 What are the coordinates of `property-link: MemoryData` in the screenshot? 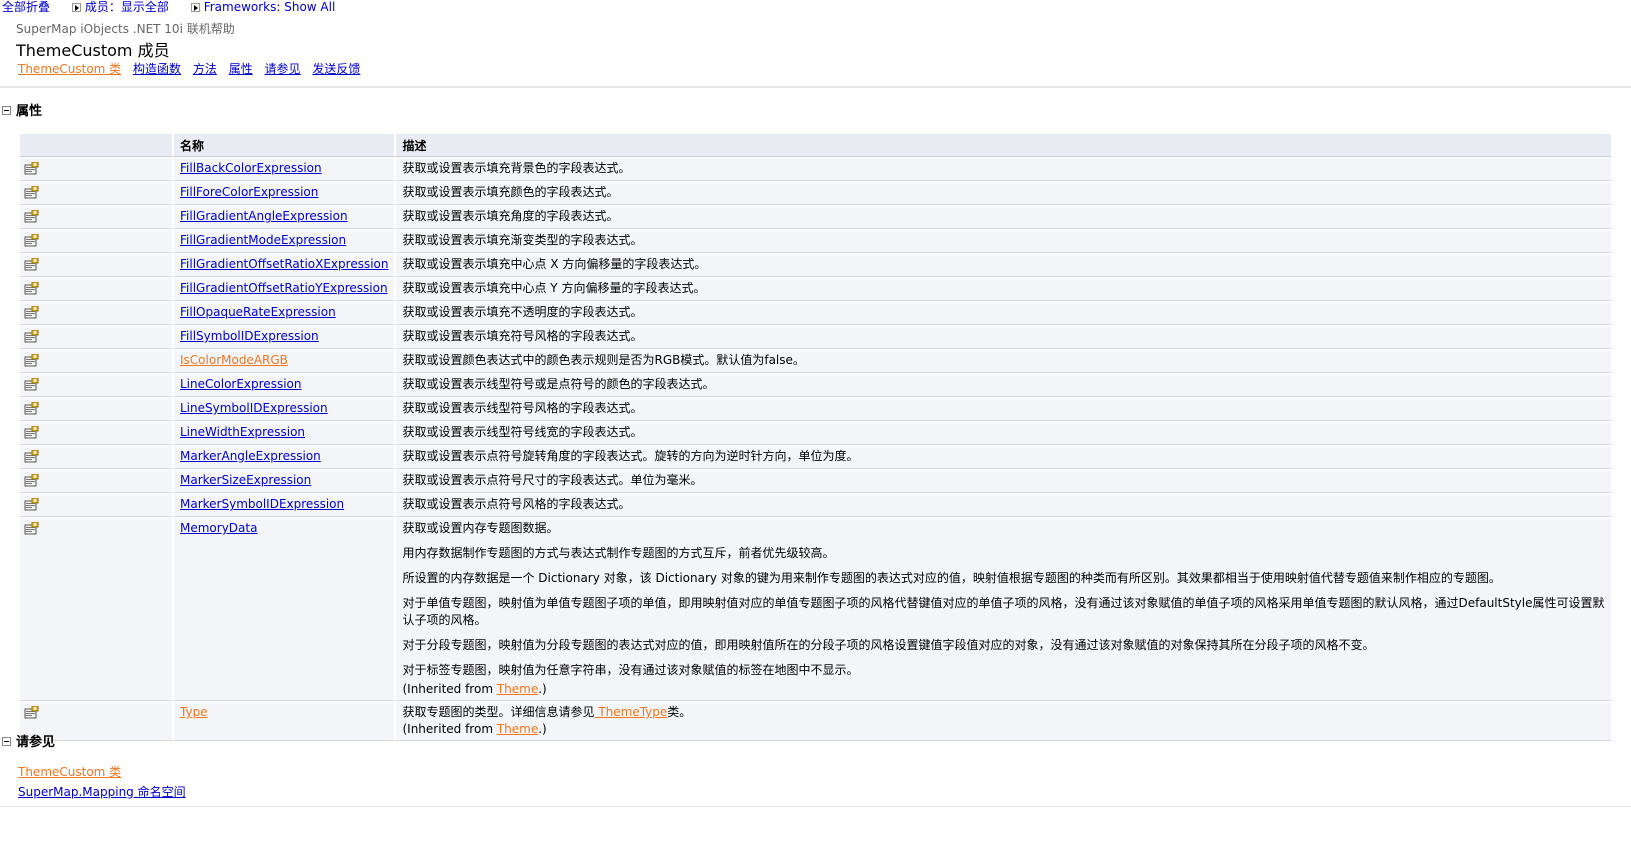 It's located at (218, 528).